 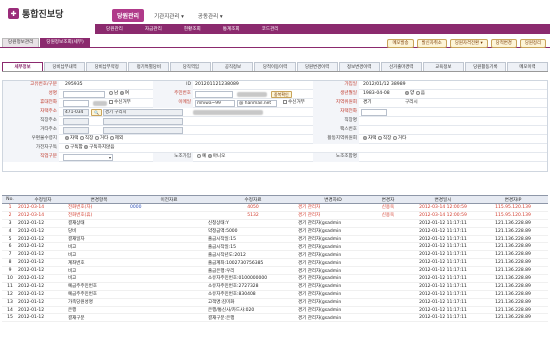 What do you see at coordinates (214, 94) in the screenshot?
I see `resident-no-field` at bounding box center [214, 94].